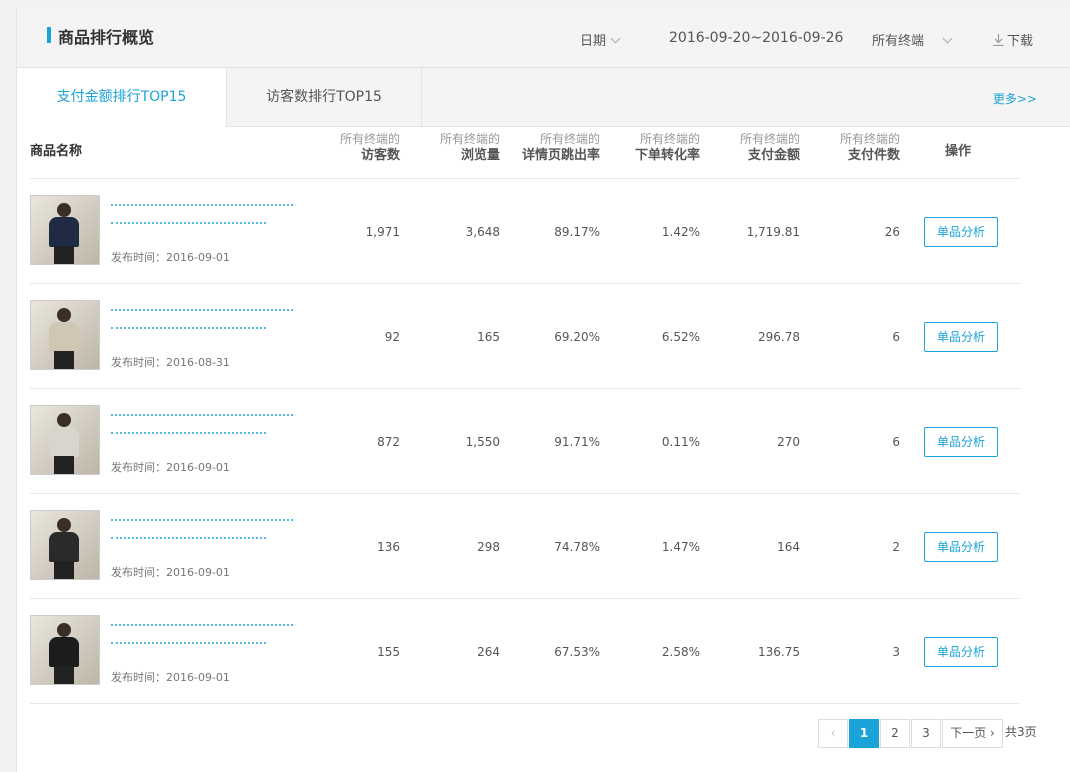  What do you see at coordinates (898, 41) in the screenshot?
I see `terminal-label: 所有终端` at bounding box center [898, 41].